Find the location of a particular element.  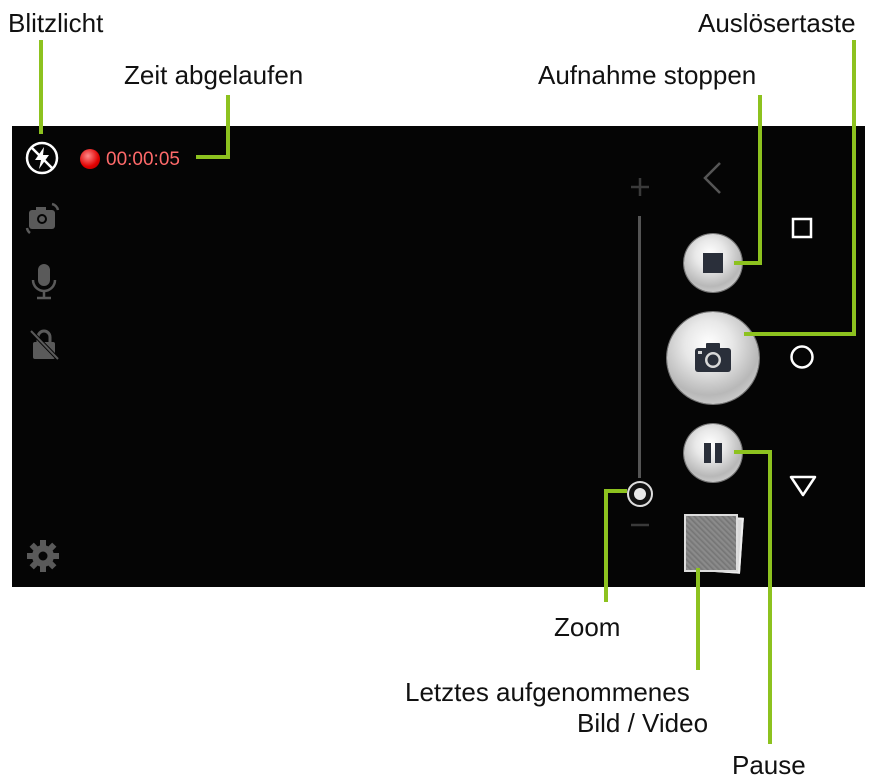

callout-last-media-label-line2: Bild / Video is located at coordinates (643, 723).